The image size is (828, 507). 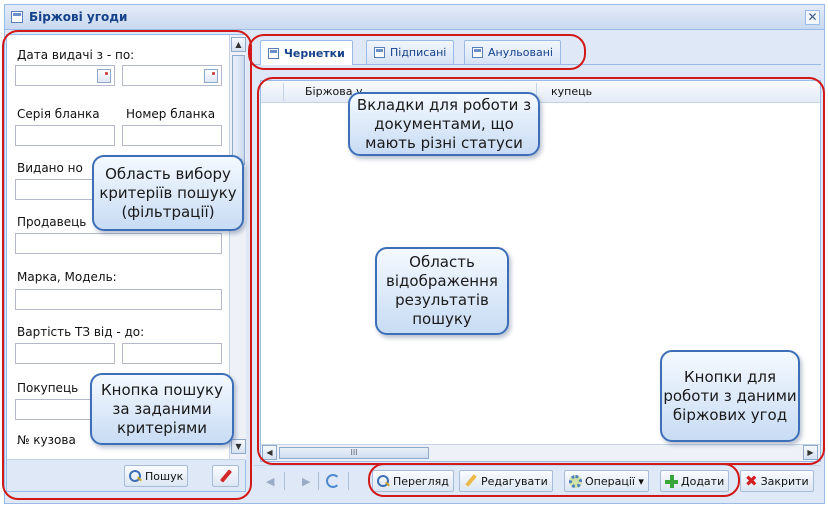 I want to click on seller-label: Продавець, so click(x=52, y=222).